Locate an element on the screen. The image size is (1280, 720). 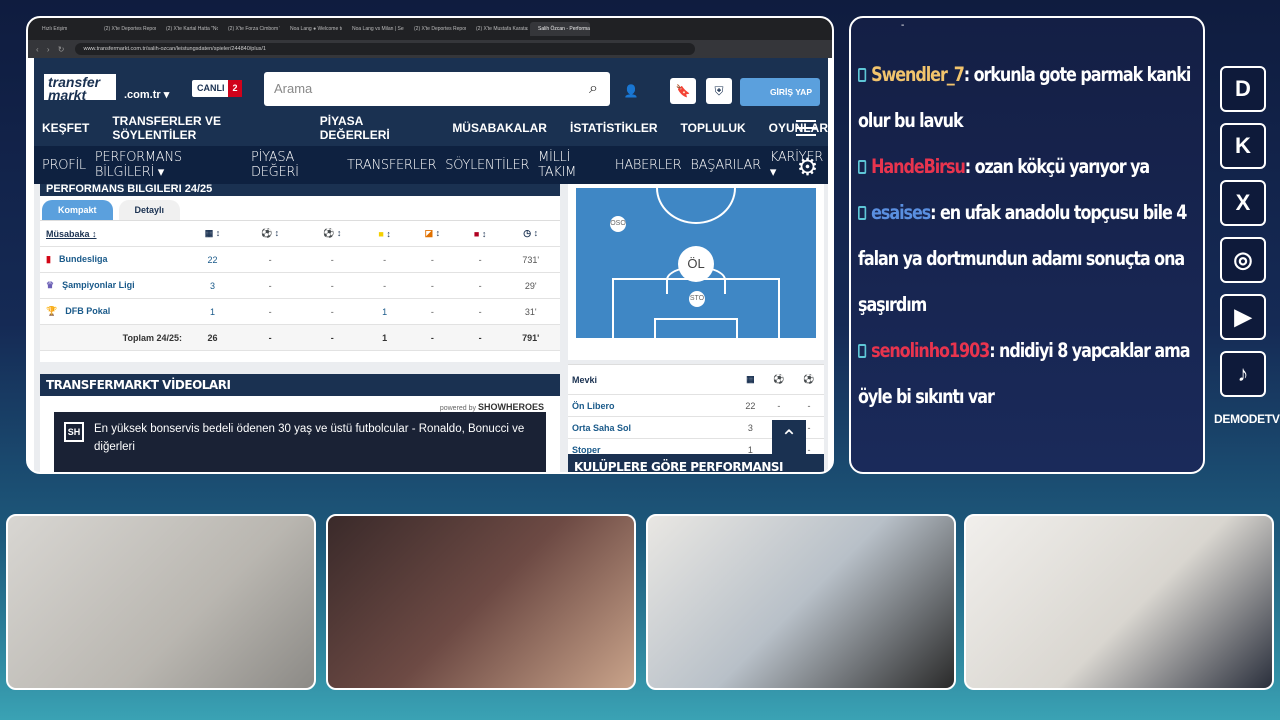
subnav-performance: PERFORMANS BİLGİLERİ ▾ is located at coordinates (168, 165).